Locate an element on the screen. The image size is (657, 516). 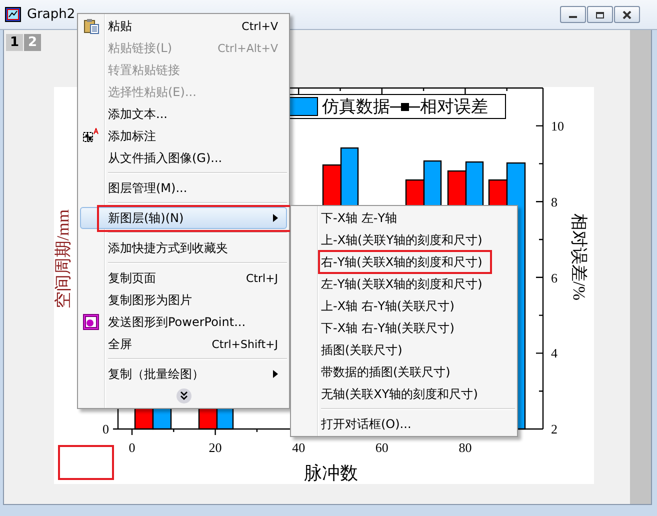
shortcut-label: Ctrl+V is located at coordinates (260, 26).